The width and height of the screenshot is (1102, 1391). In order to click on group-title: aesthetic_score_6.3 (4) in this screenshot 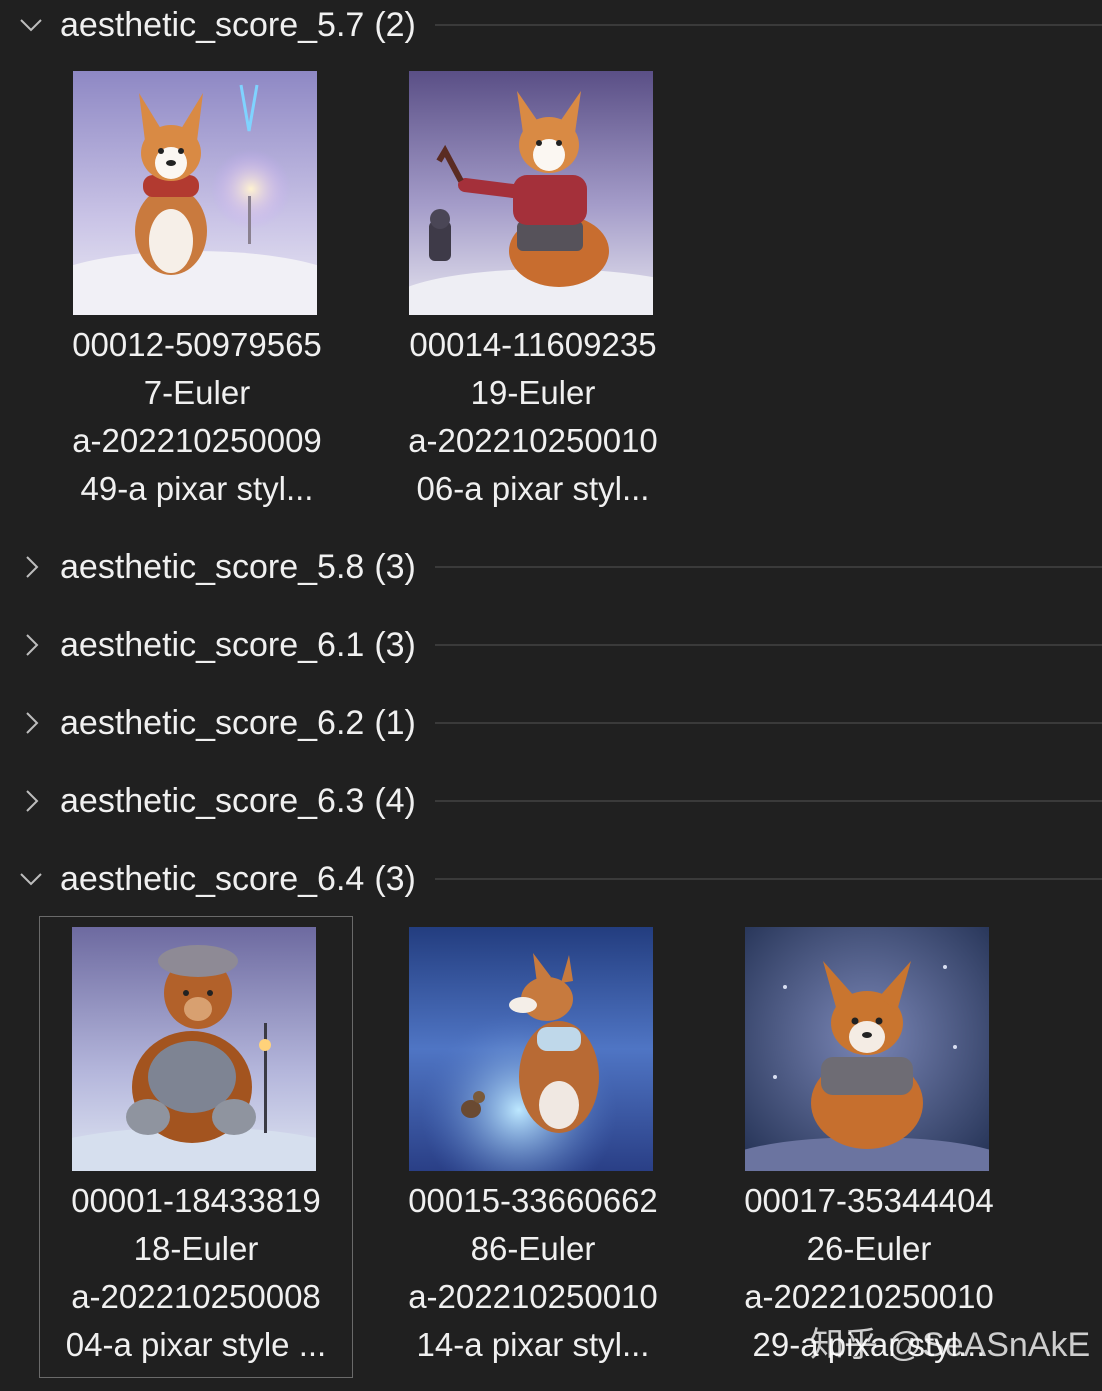, I will do `click(238, 801)`.